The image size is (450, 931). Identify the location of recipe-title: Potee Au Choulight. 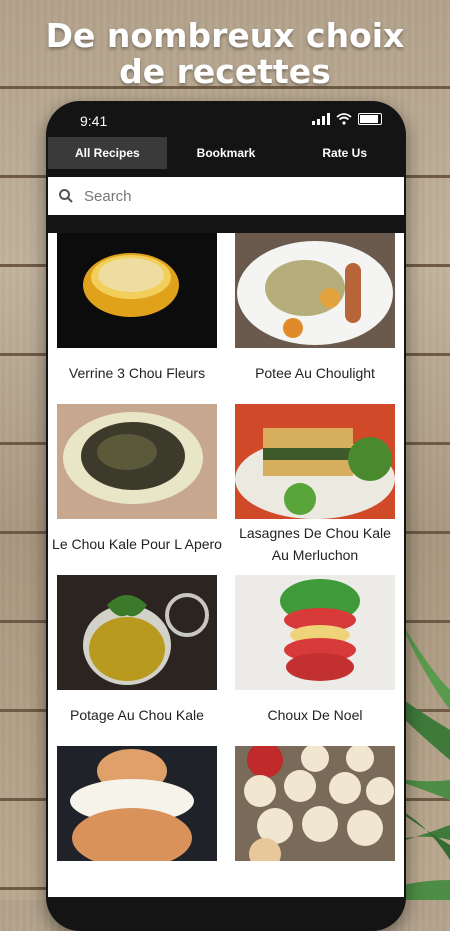
(315, 373).